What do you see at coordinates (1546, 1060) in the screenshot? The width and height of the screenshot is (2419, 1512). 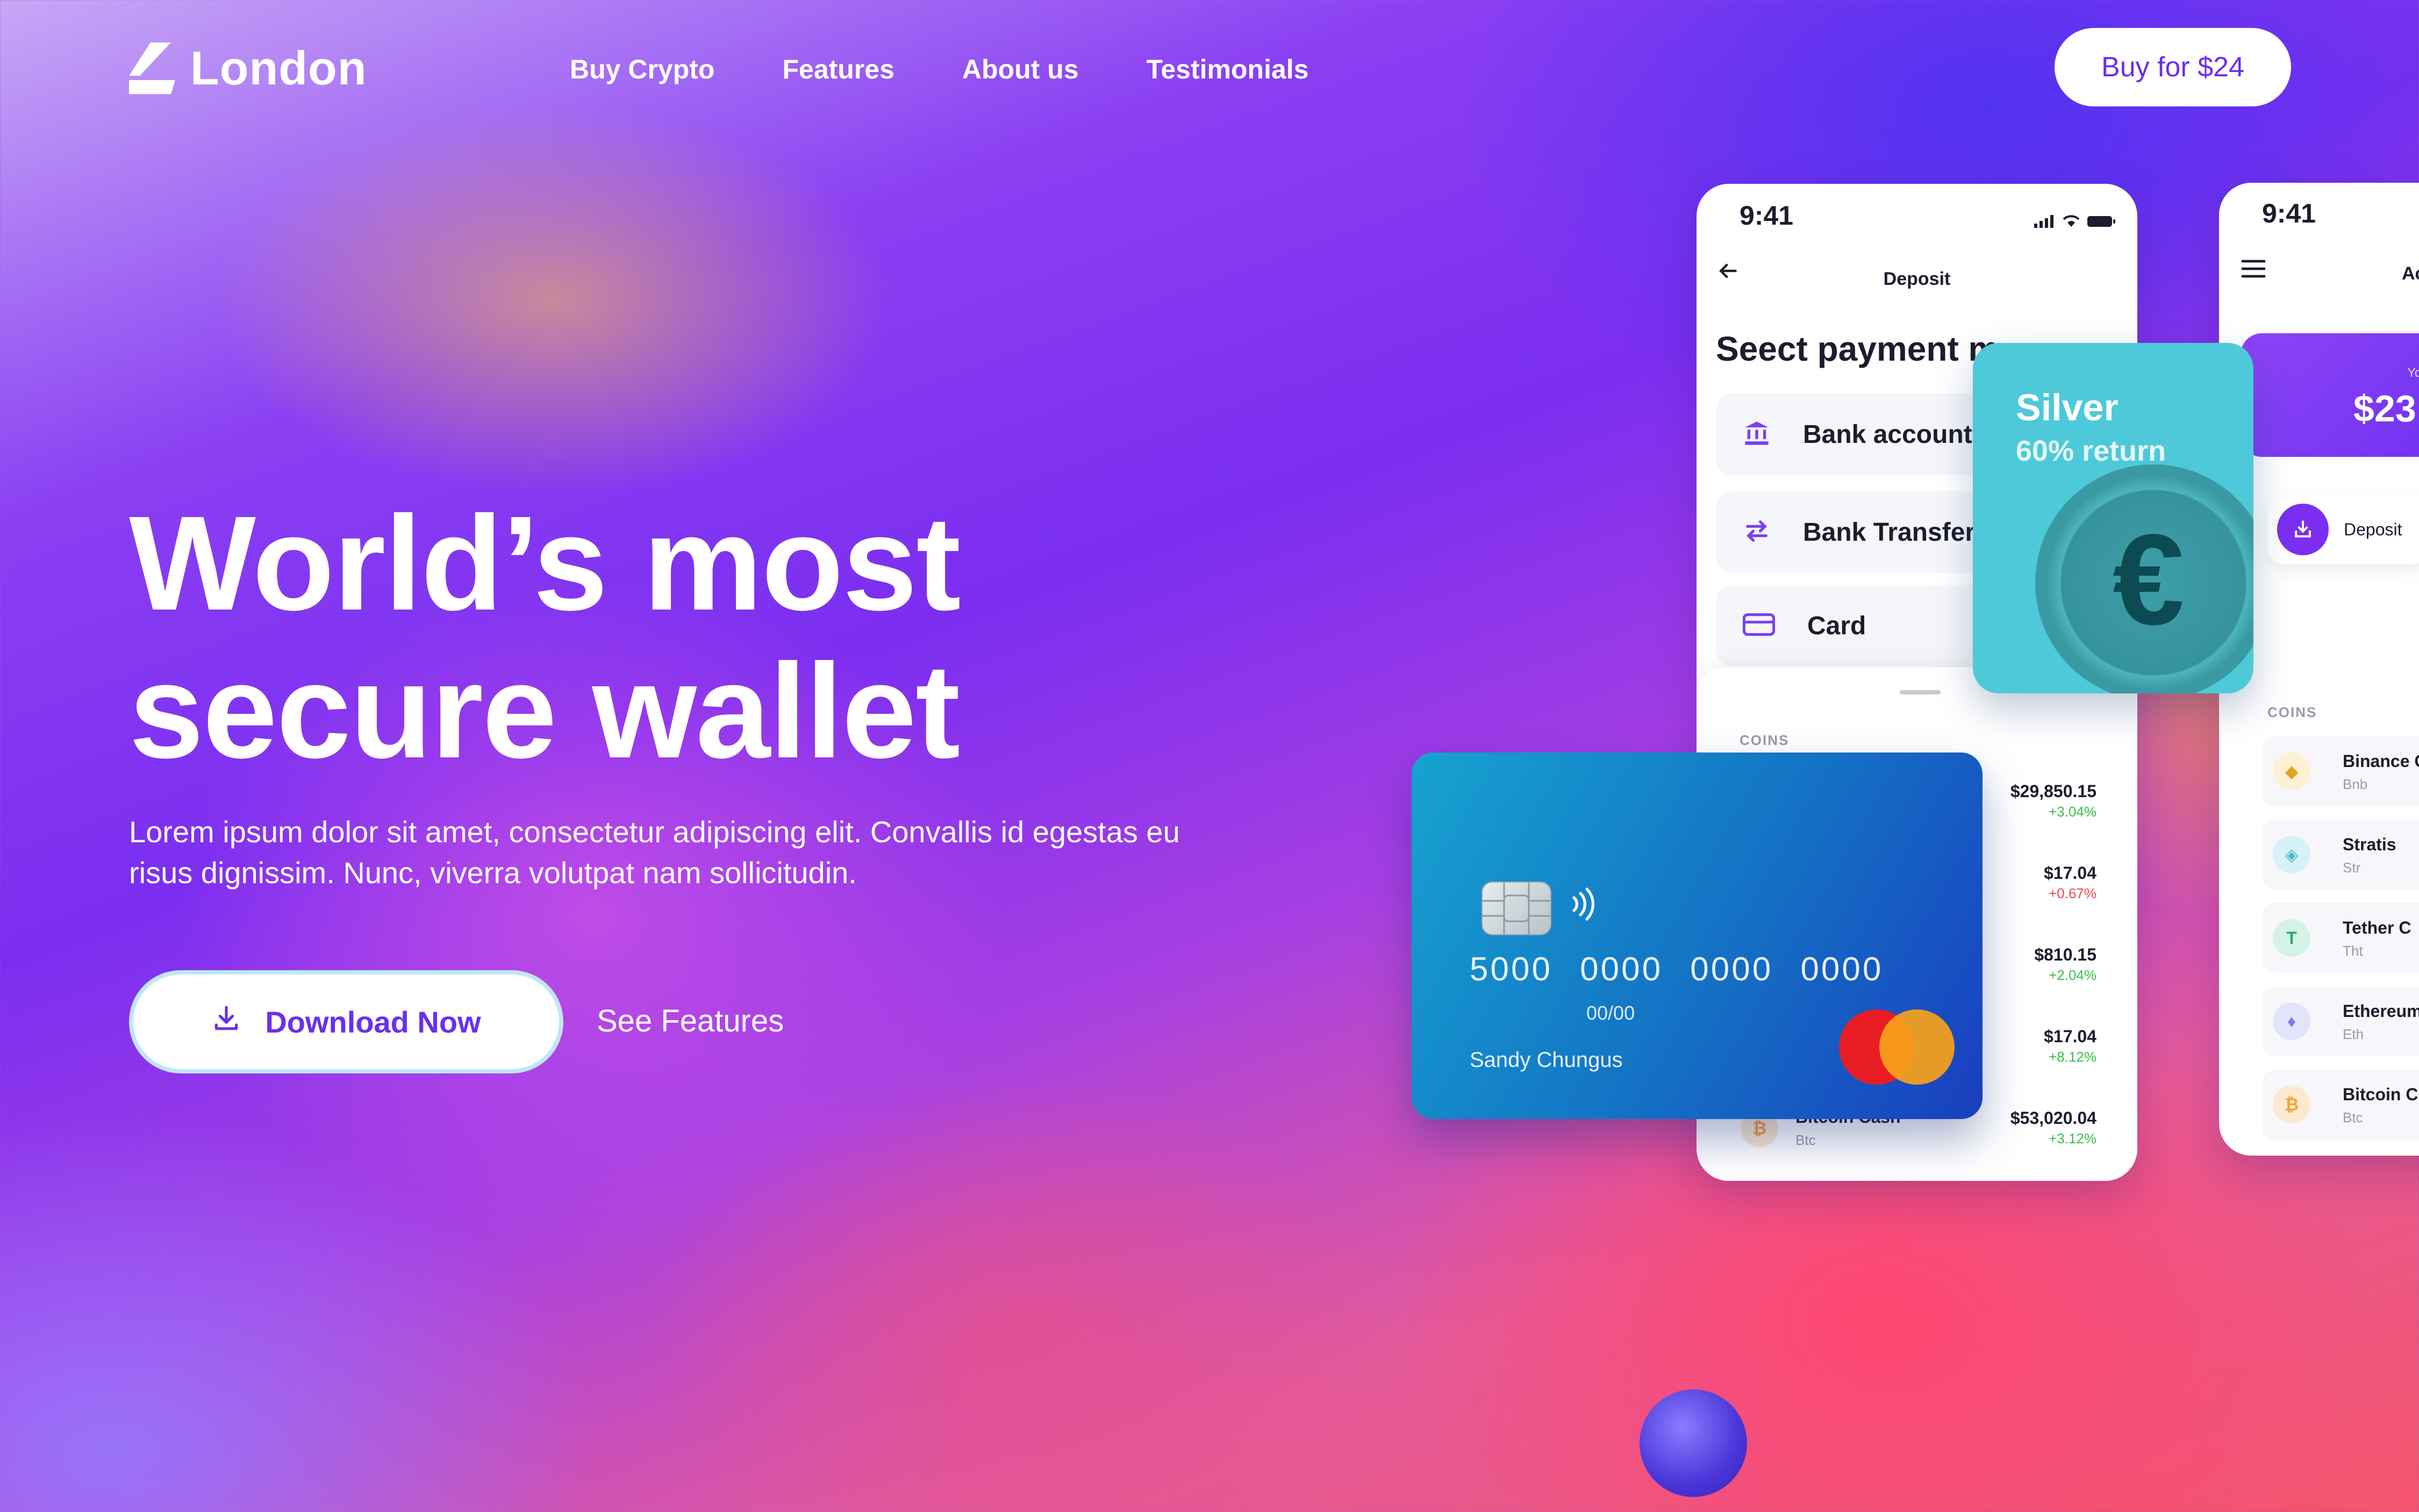 I see `card-holder: Sandy Chungus` at bounding box center [1546, 1060].